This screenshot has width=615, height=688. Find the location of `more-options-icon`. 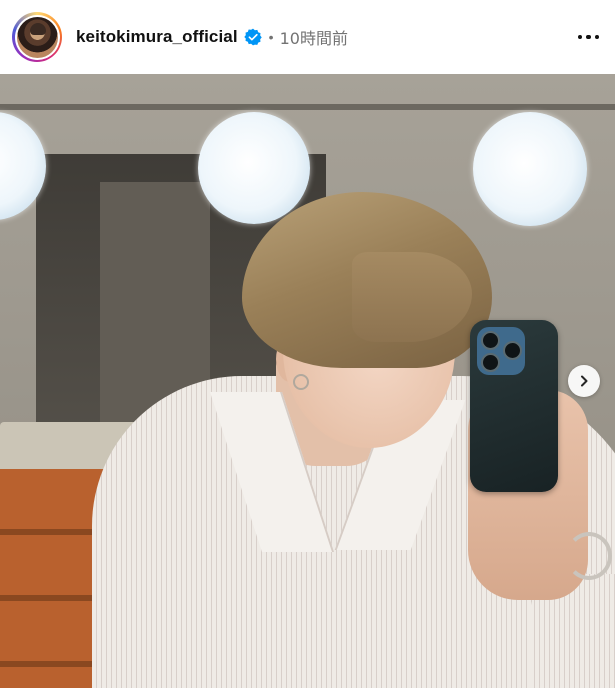

more-options-icon is located at coordinates (589, 37).